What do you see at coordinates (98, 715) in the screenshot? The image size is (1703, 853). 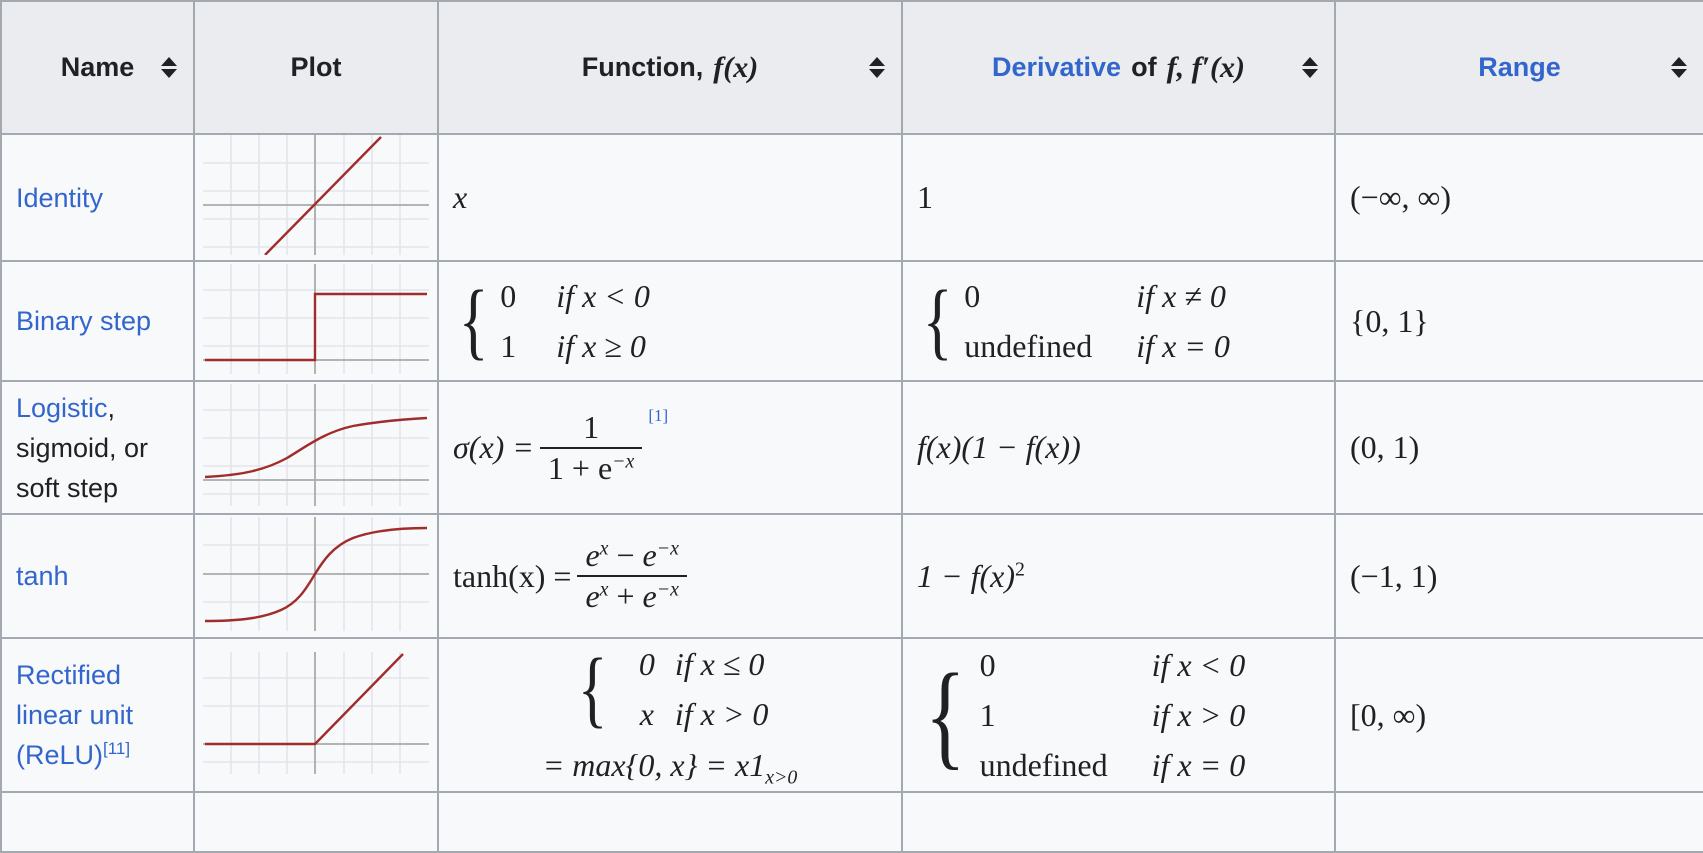 I see `row-name-relu: Rectified linear unit (ReLU)[11]` at bounding box center [98, 715].